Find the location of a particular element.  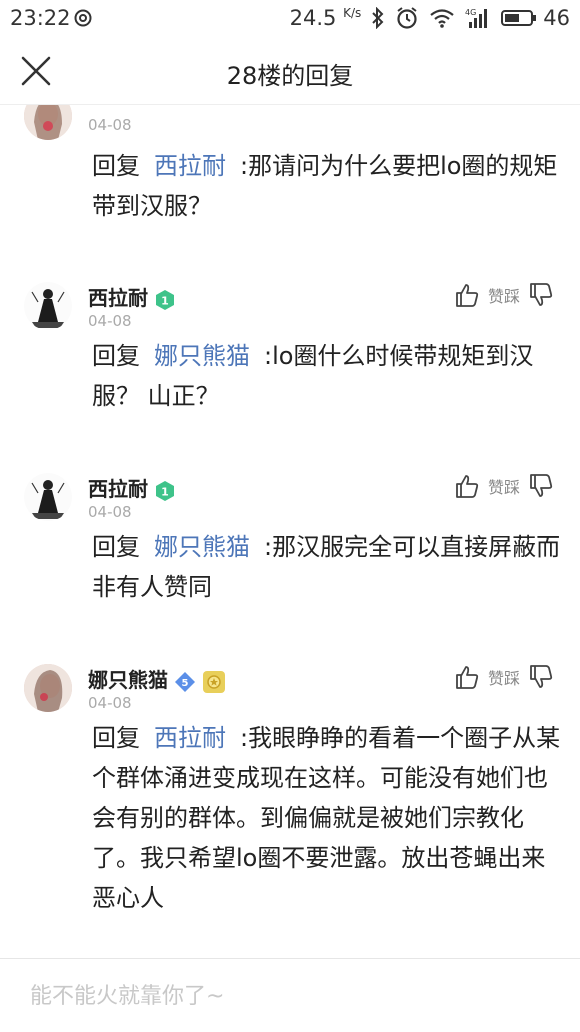

alarm-icon is located at coordinates (407, 18).